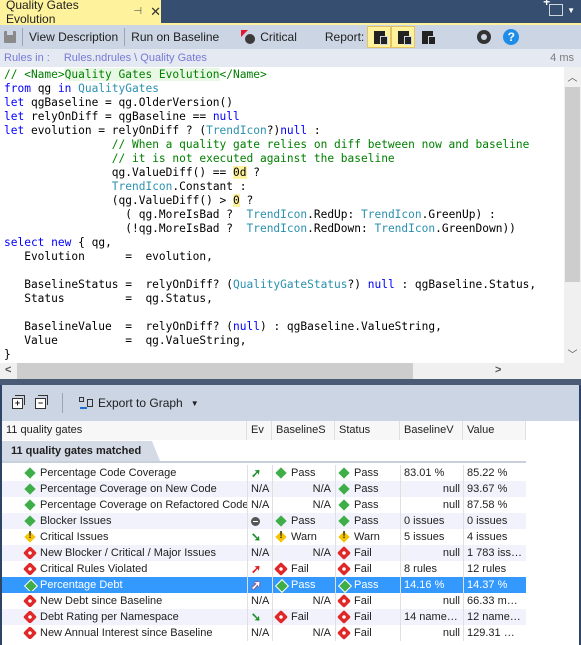 The height and width of the screenshot is (645, 581). Describe the element at coordinates (363, 569) in the screenshot. I see `status-text: Fail` at that location.